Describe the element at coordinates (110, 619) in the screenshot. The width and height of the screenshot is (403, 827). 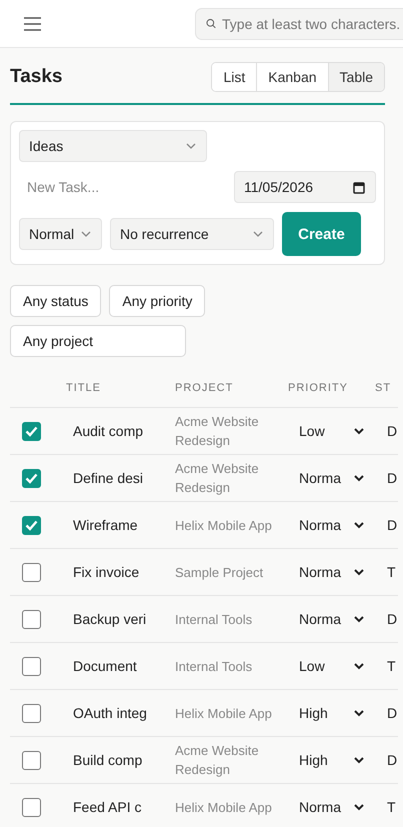
I see `task-title: Backup veri` at that location.